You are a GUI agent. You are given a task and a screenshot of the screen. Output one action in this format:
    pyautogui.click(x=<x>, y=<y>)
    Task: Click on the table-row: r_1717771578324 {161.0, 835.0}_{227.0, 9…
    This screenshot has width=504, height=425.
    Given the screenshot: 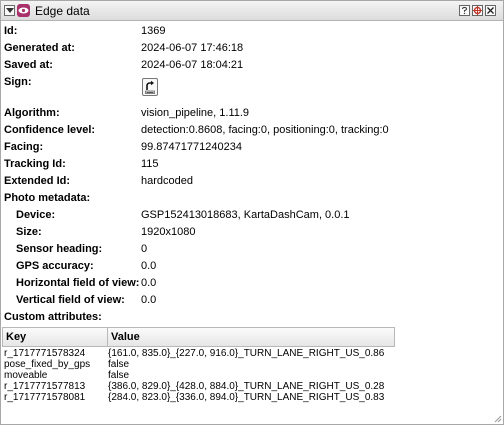 What is the action you would take?
    pyautogui.click(x=198, y=353)
    